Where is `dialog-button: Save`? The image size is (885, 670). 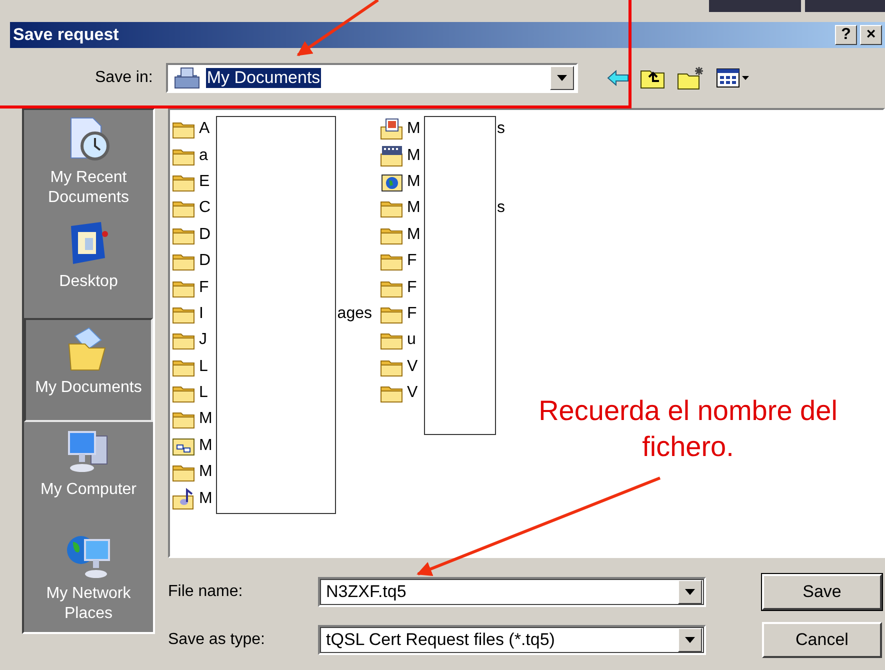 dialog-button: Save is located at coordinates (822, 592).